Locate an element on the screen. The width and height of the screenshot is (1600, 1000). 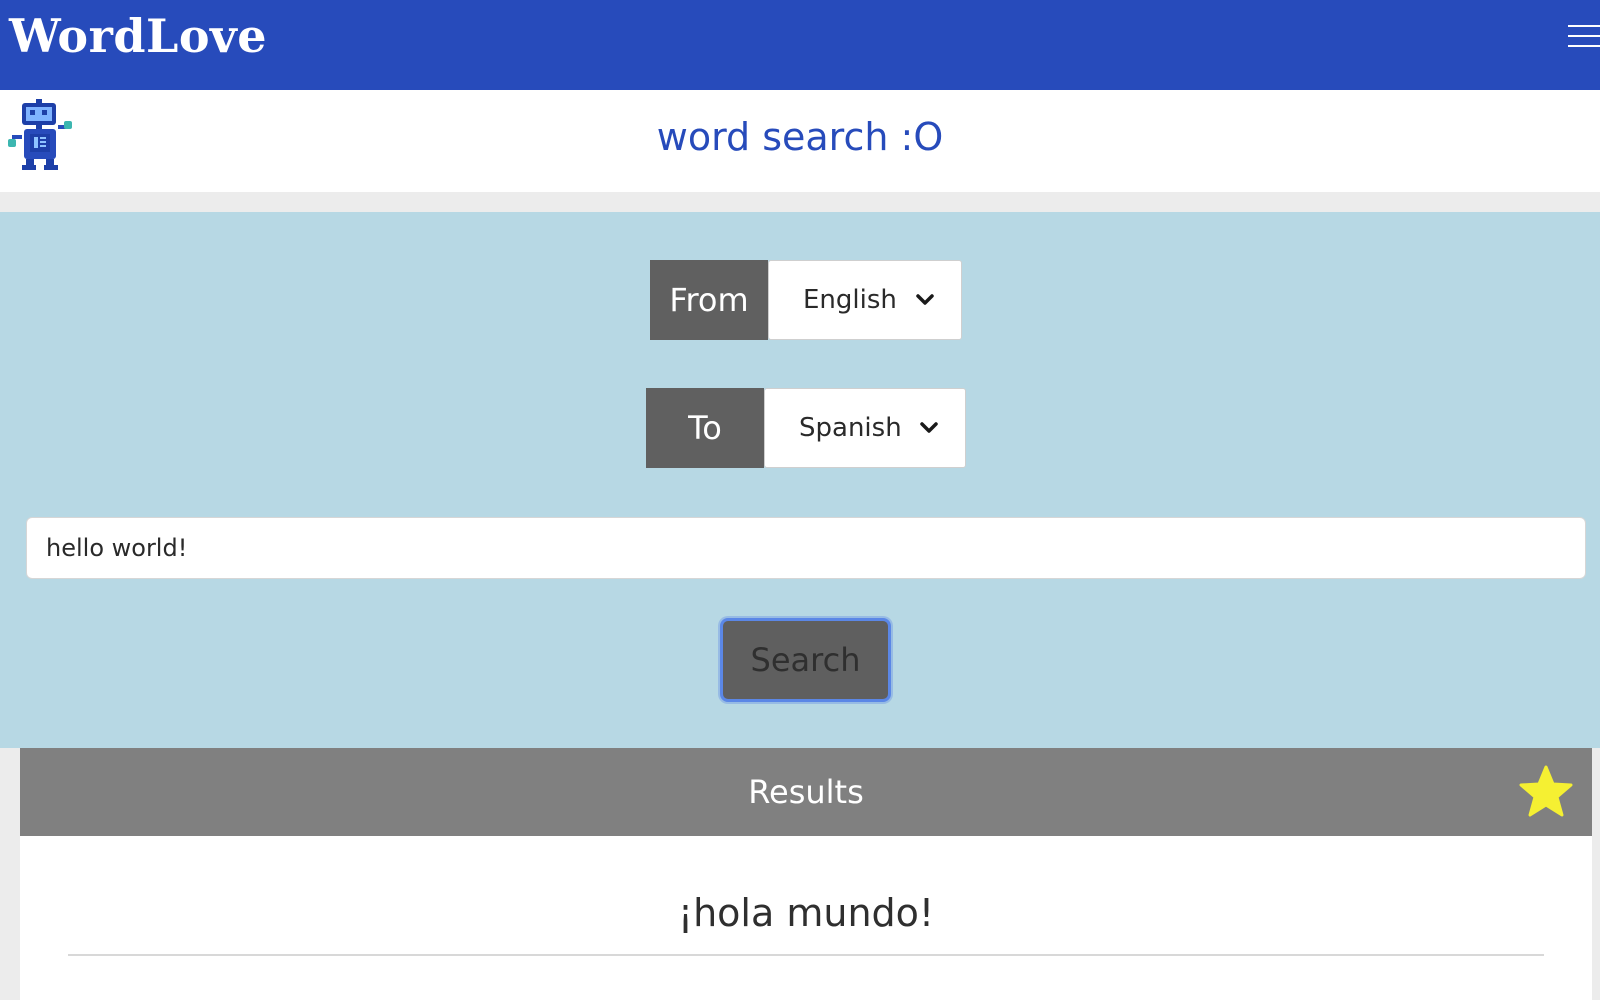
results-title: Results is located at coordinates (806, 792).